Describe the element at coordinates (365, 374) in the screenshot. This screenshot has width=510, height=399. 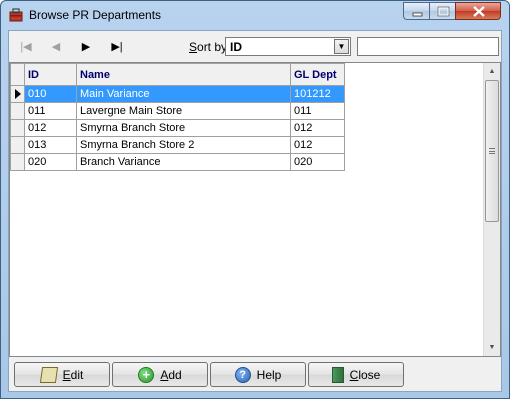
I see `close-label: Close` at that location.